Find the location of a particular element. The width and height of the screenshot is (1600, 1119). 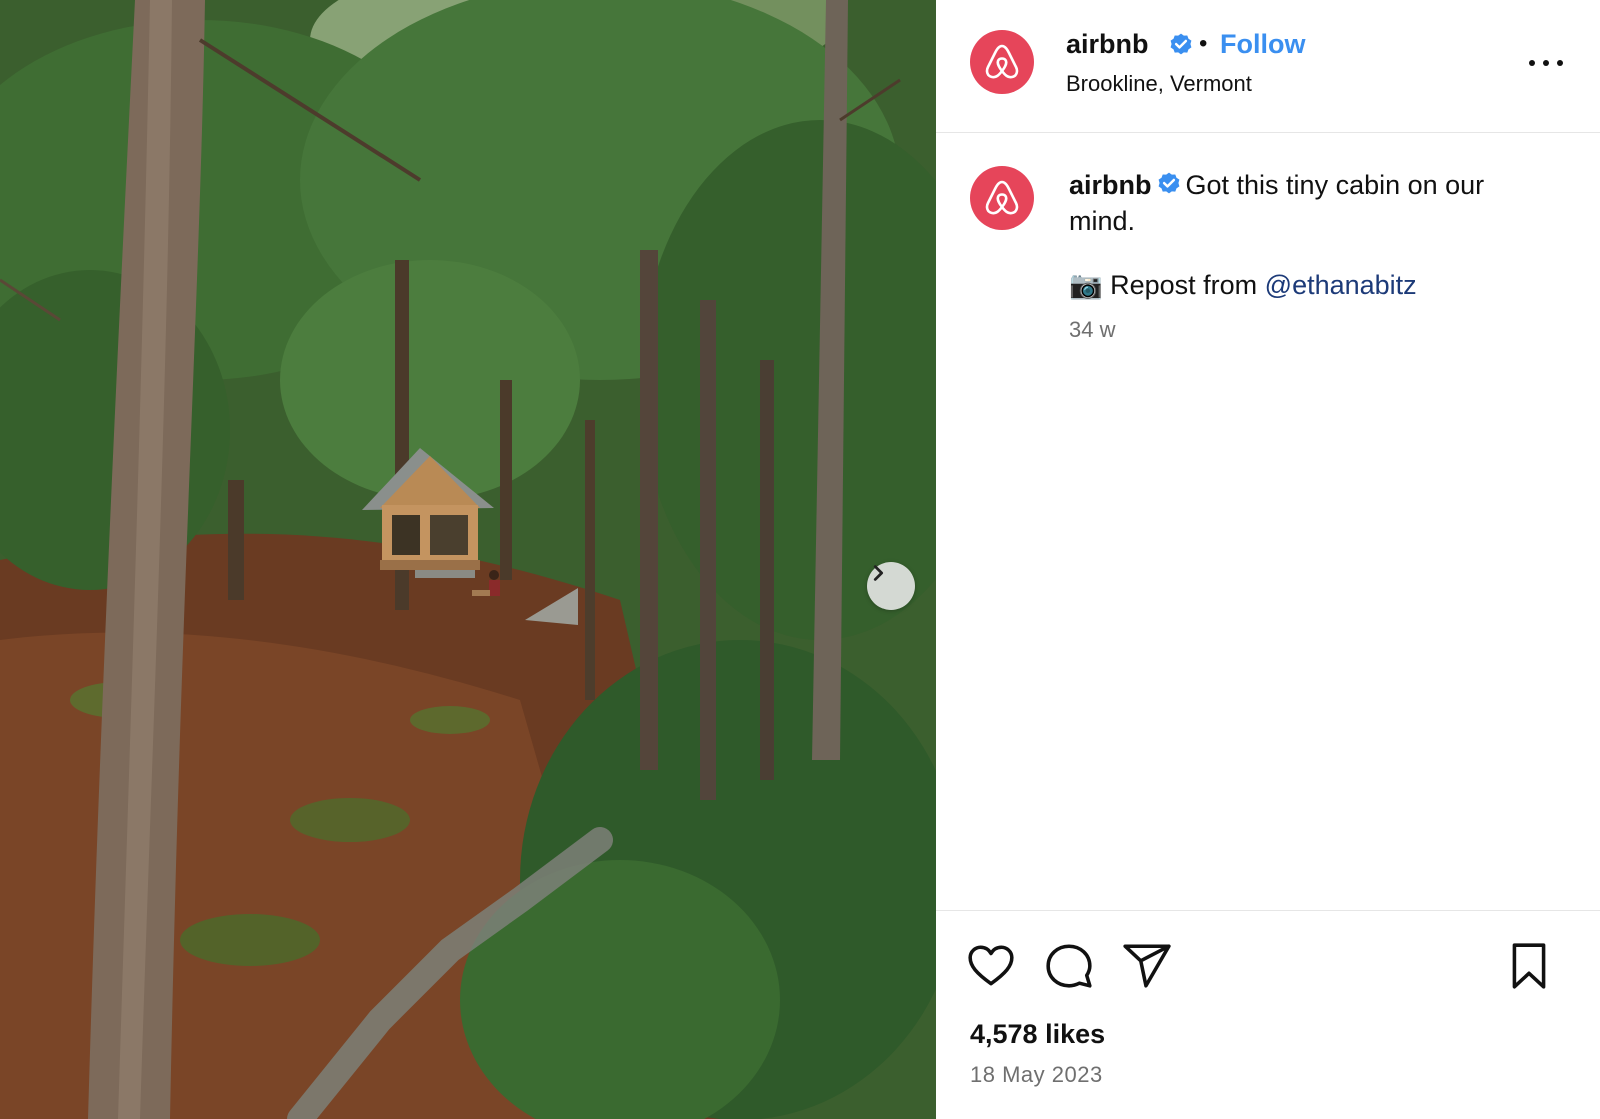

likes-count: 4,578 likes is located at coordinates (1037, 1034).